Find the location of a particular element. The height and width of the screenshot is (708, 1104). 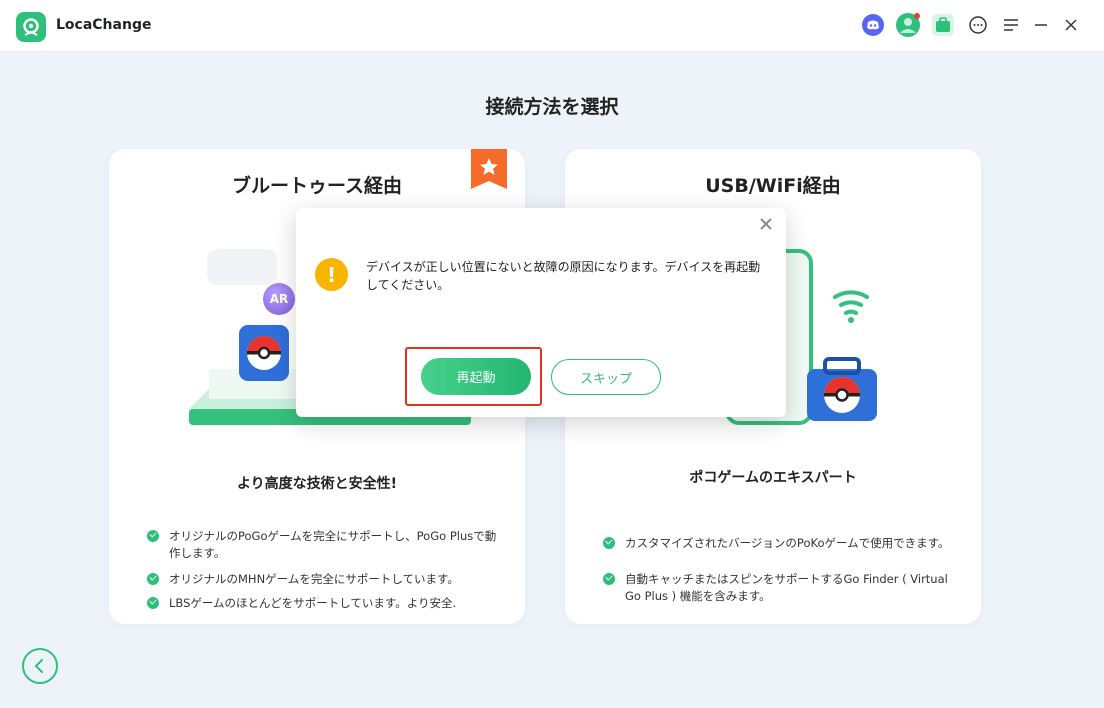

restart-button: 再起動 is located at coordinates (476, 376).